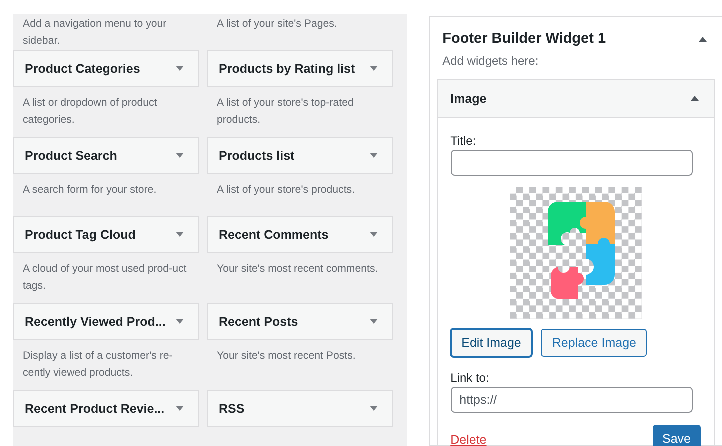 This screenshot has width=722, height=446. I want to click on widget-description: A search form for your store., so click(90, 190).